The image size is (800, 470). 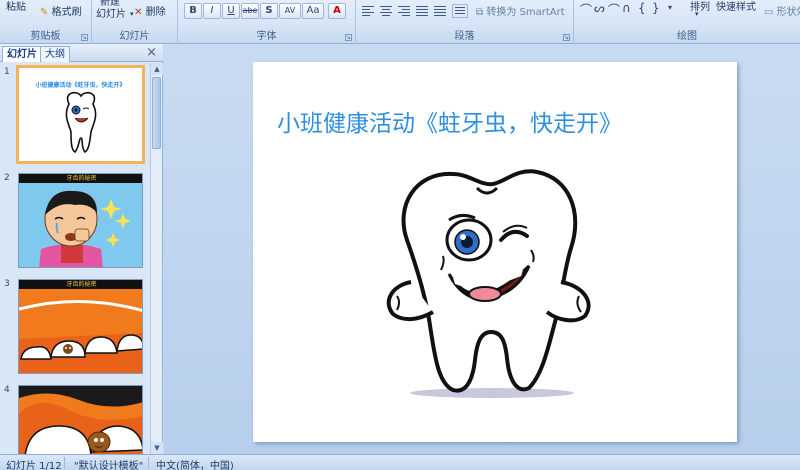 What do you see at coordinates (81, 53) in the screenshot?
I see `panel-tabs: 幻灯片 大纲 ×` at bounding box center [81, 53].